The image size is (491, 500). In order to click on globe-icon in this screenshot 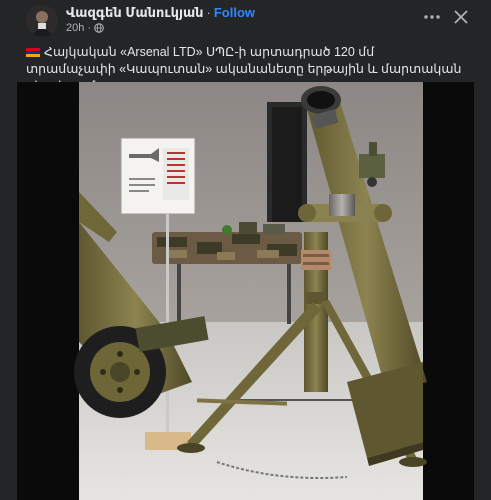, I will do `click(99, 28)`.